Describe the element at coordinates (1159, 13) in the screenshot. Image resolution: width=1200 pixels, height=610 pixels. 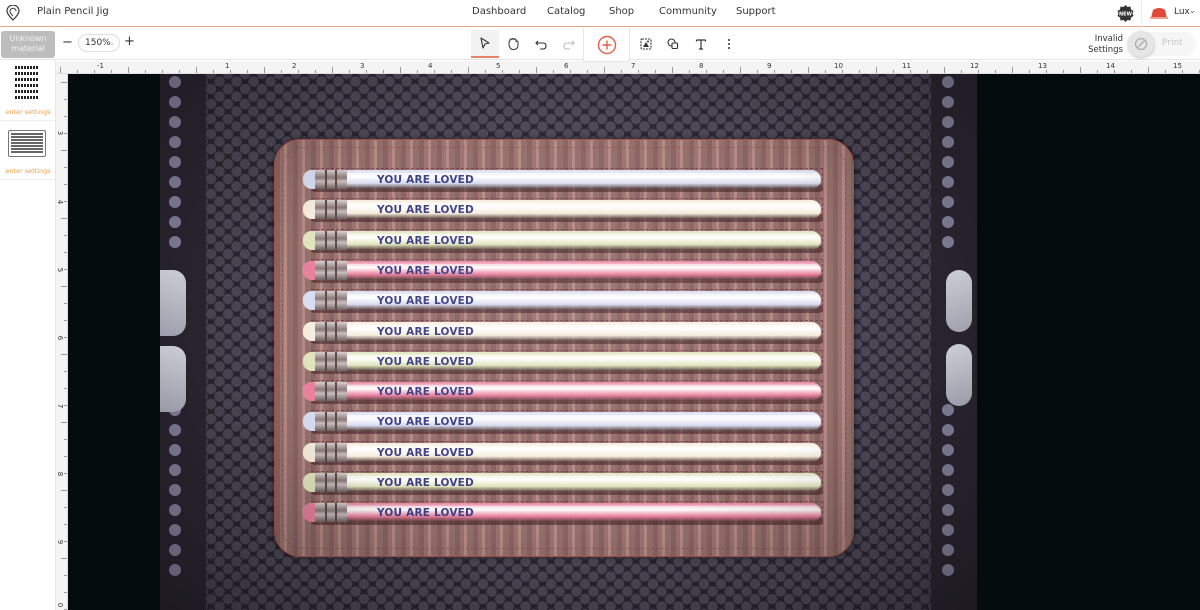
I see `user-avatar-icon` at that location.